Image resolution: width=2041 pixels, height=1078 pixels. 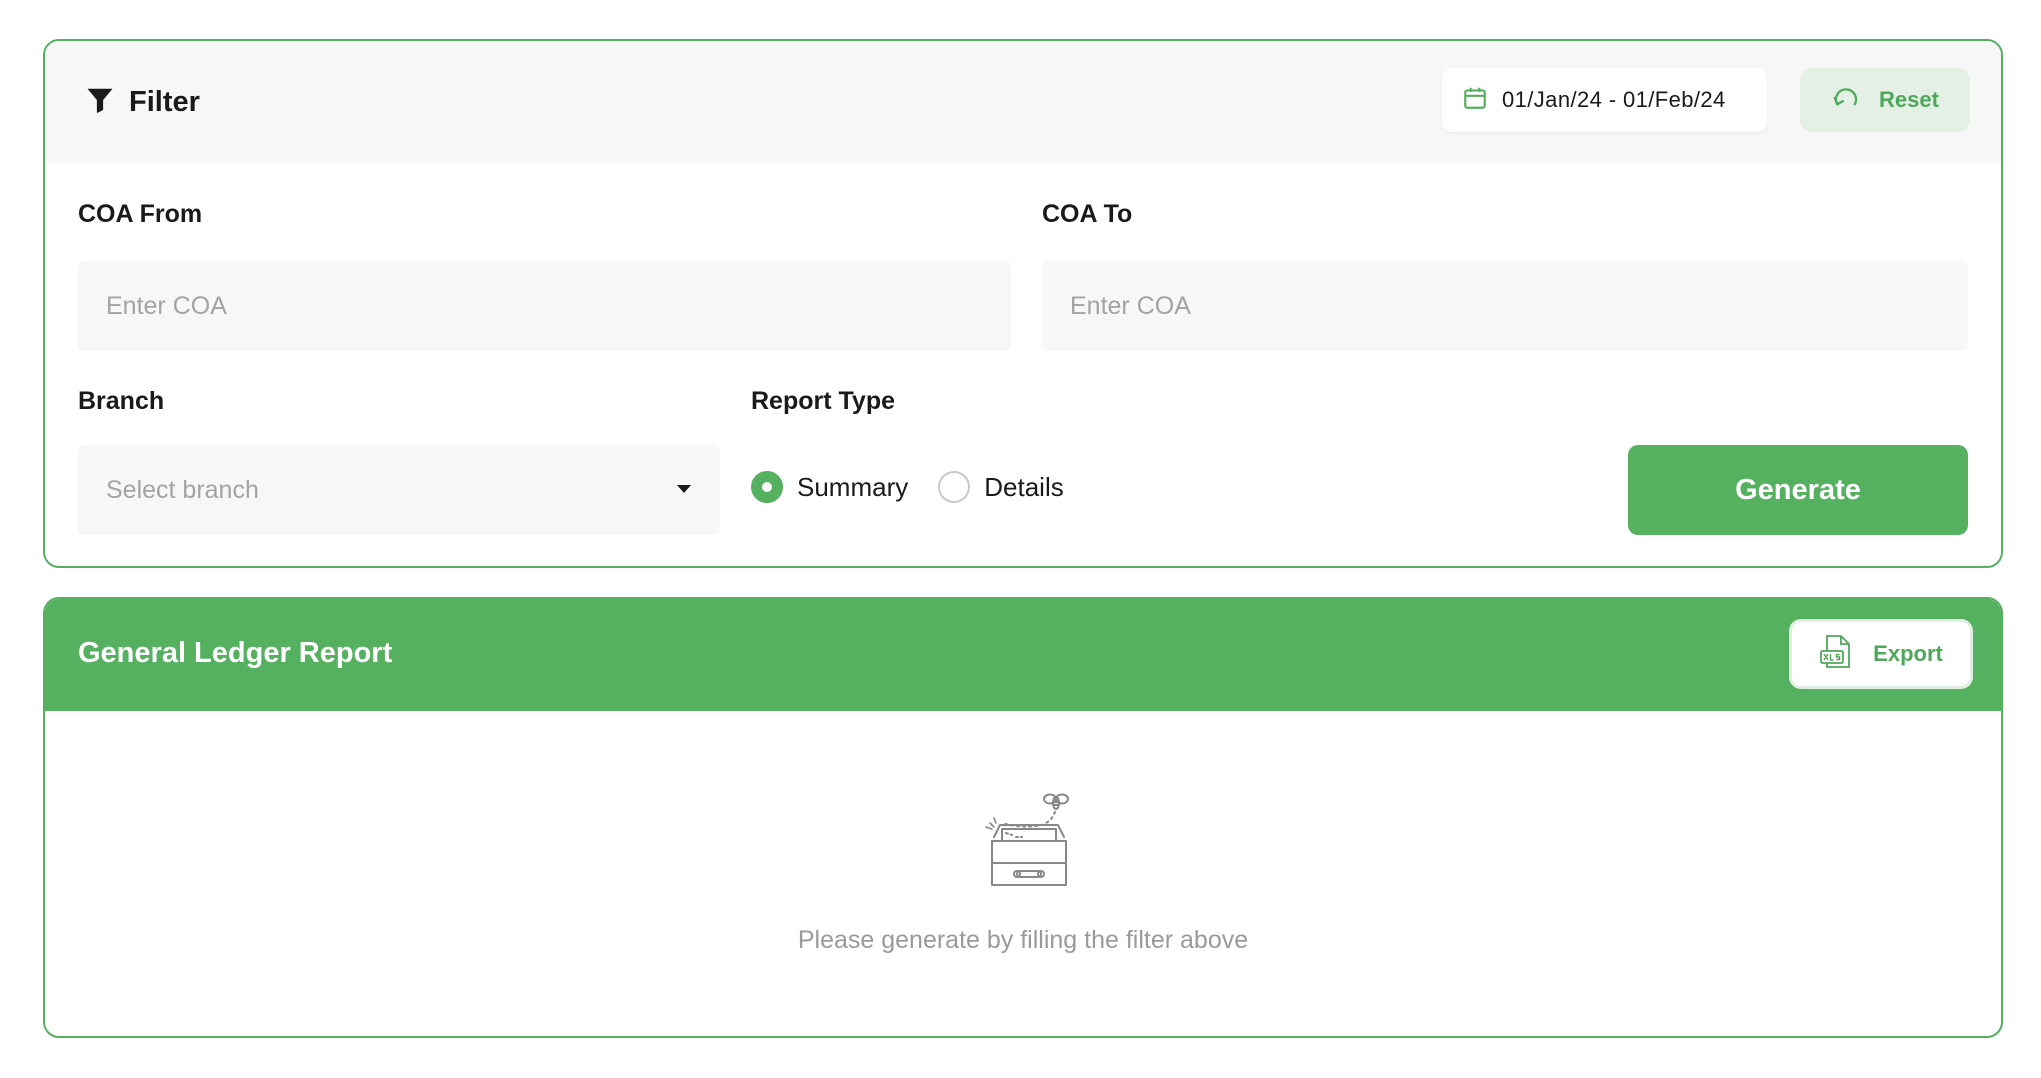 What do you see at coordinates (1023, 102) in the screenshot?
I see `filter-header: Filter 01/Jan/24 - 01/Feb/24 Reset` at bounding box center [1023, 102].